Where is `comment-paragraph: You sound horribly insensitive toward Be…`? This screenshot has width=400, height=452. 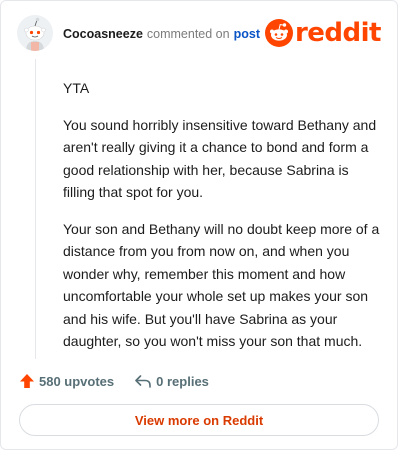
comment-paragraph: You sound horribly insensitive toward Be… is located at coordinates (220, 158).